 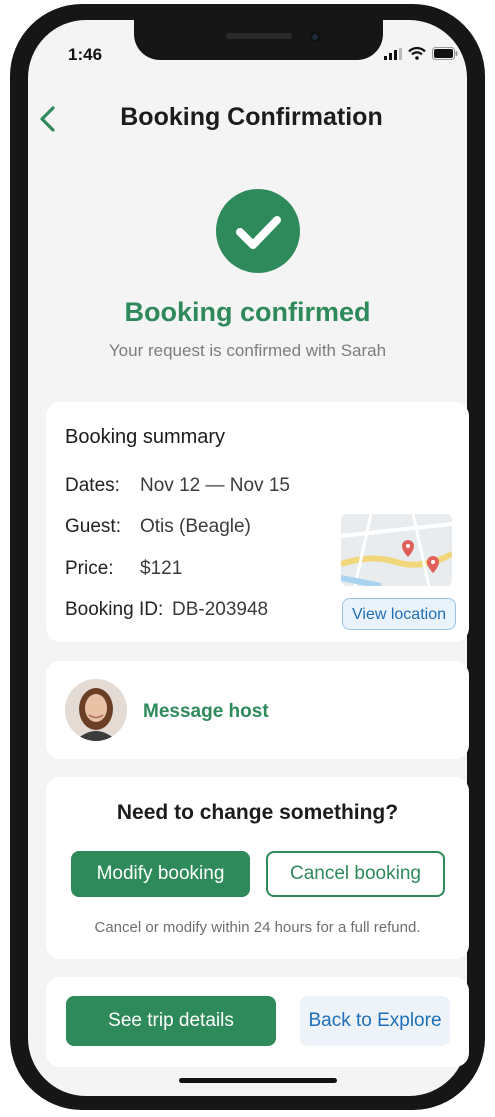 I want to click on phone-notch, so click(x=258, y=40).